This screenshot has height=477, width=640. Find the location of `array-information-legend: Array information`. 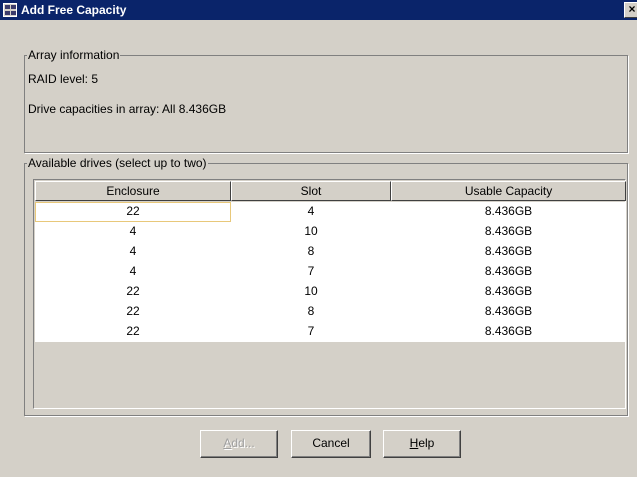

array-information-legend: Array information is located at coordinates (74, 55).